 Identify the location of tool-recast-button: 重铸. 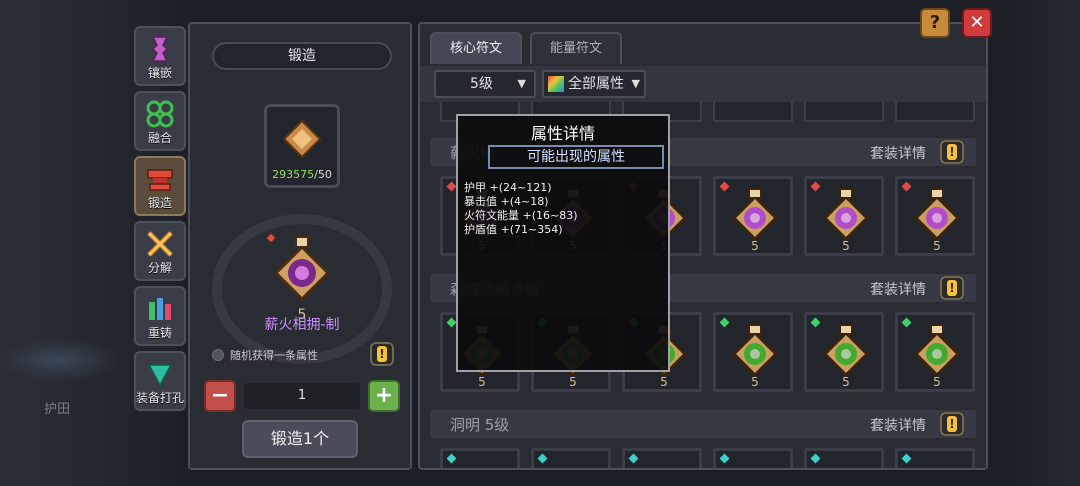
(160, 316).